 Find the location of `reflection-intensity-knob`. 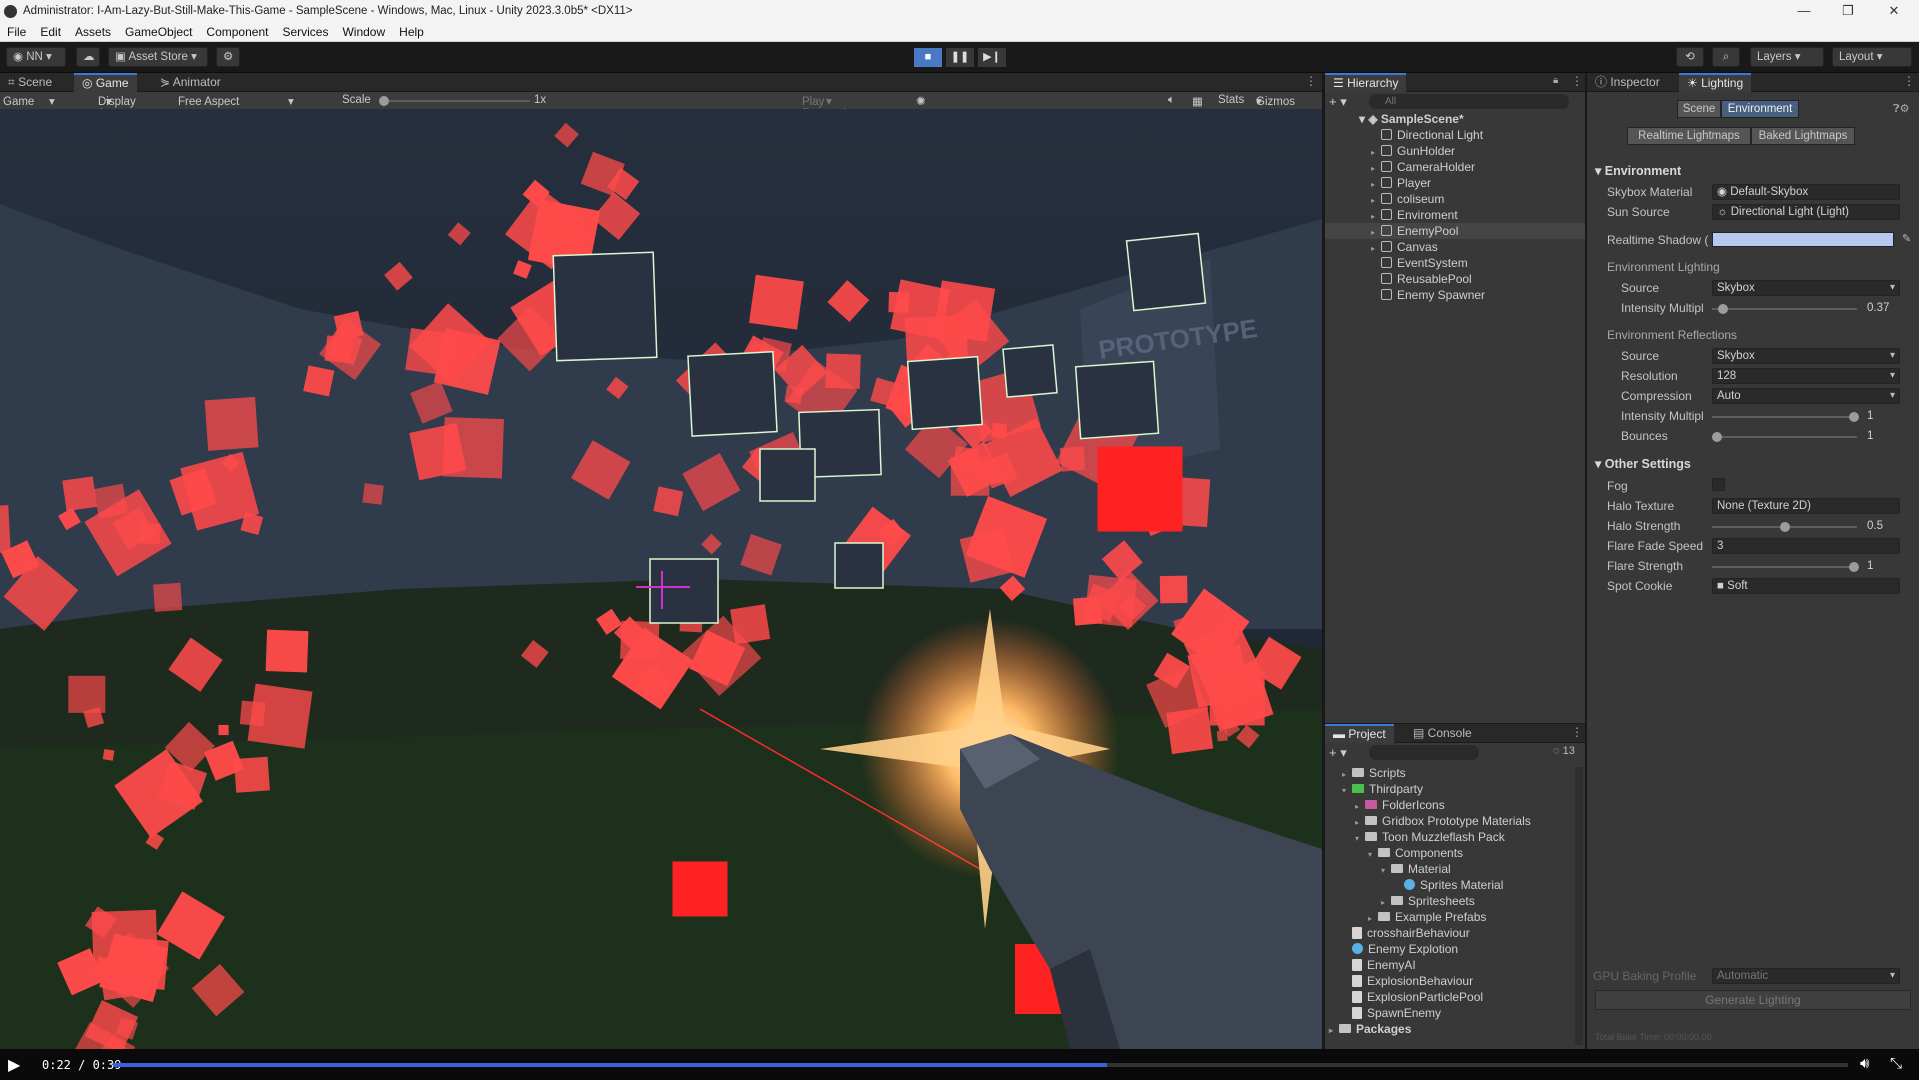

reflection-intensity-knob is located at coordinates (1854, 417).